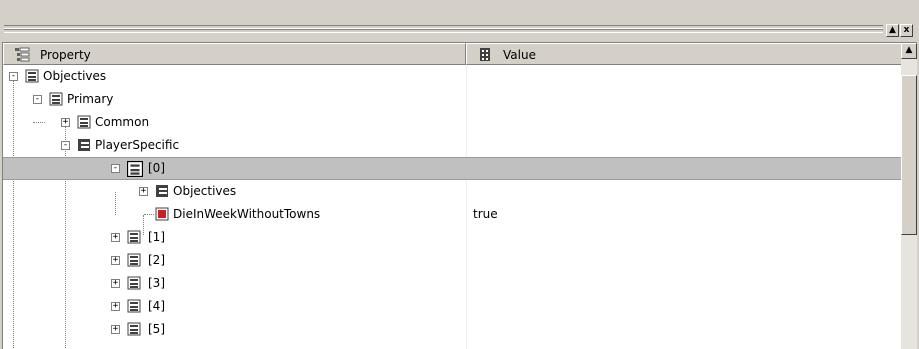 This screenshot has width=919, height=349. What do you see at coordinates (909, 155) in the screenshot?
I see `scroll-thumb` at bounding box center [909, 155].